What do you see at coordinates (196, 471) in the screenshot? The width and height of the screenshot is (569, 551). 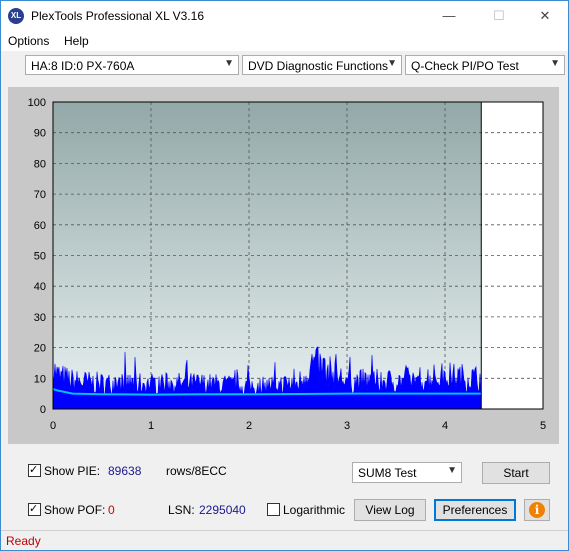 I see `rows-label: rows/8ECC` at bounding box center [196, 471].